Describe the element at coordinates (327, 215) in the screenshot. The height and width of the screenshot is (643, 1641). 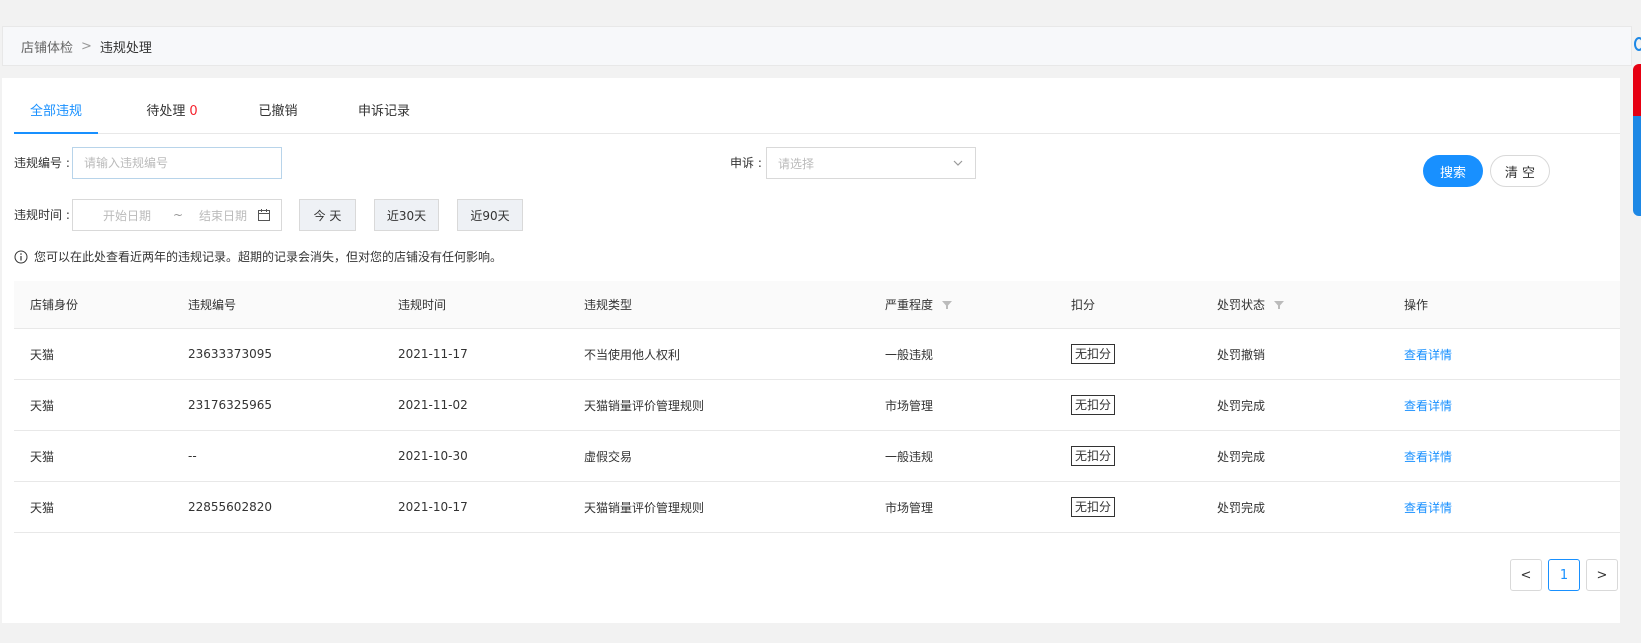
I see `quick-today-button: 今 天` at that location.